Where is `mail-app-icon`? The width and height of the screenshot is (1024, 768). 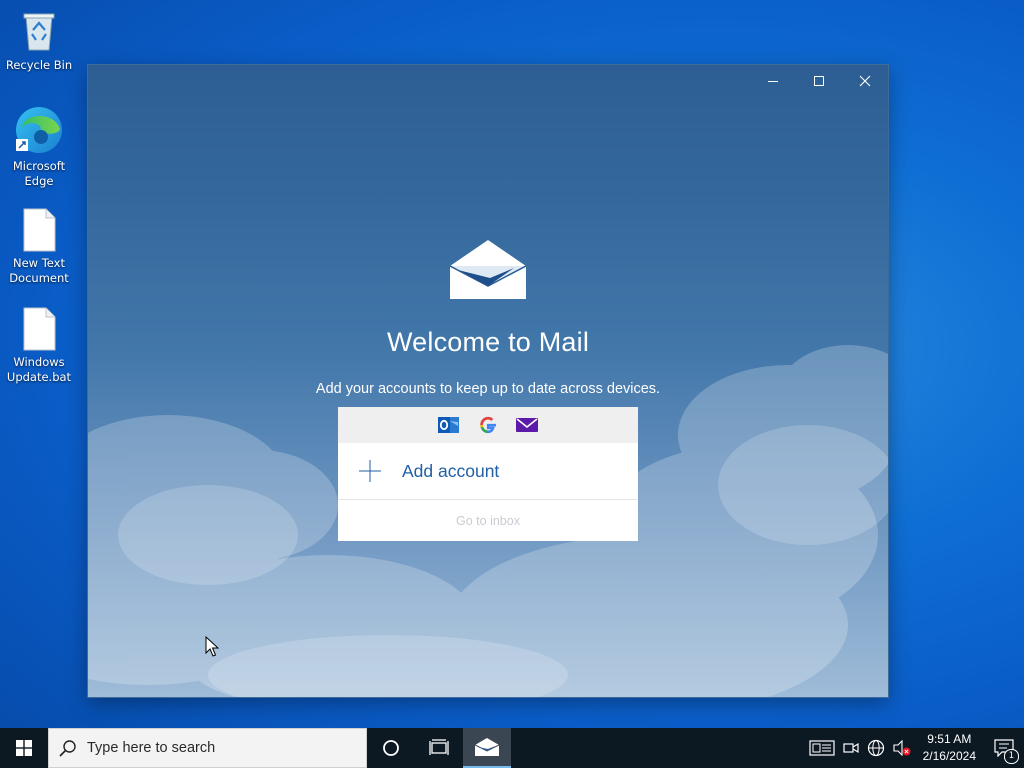
mail-app-icon is located at coordinates (487, 747).